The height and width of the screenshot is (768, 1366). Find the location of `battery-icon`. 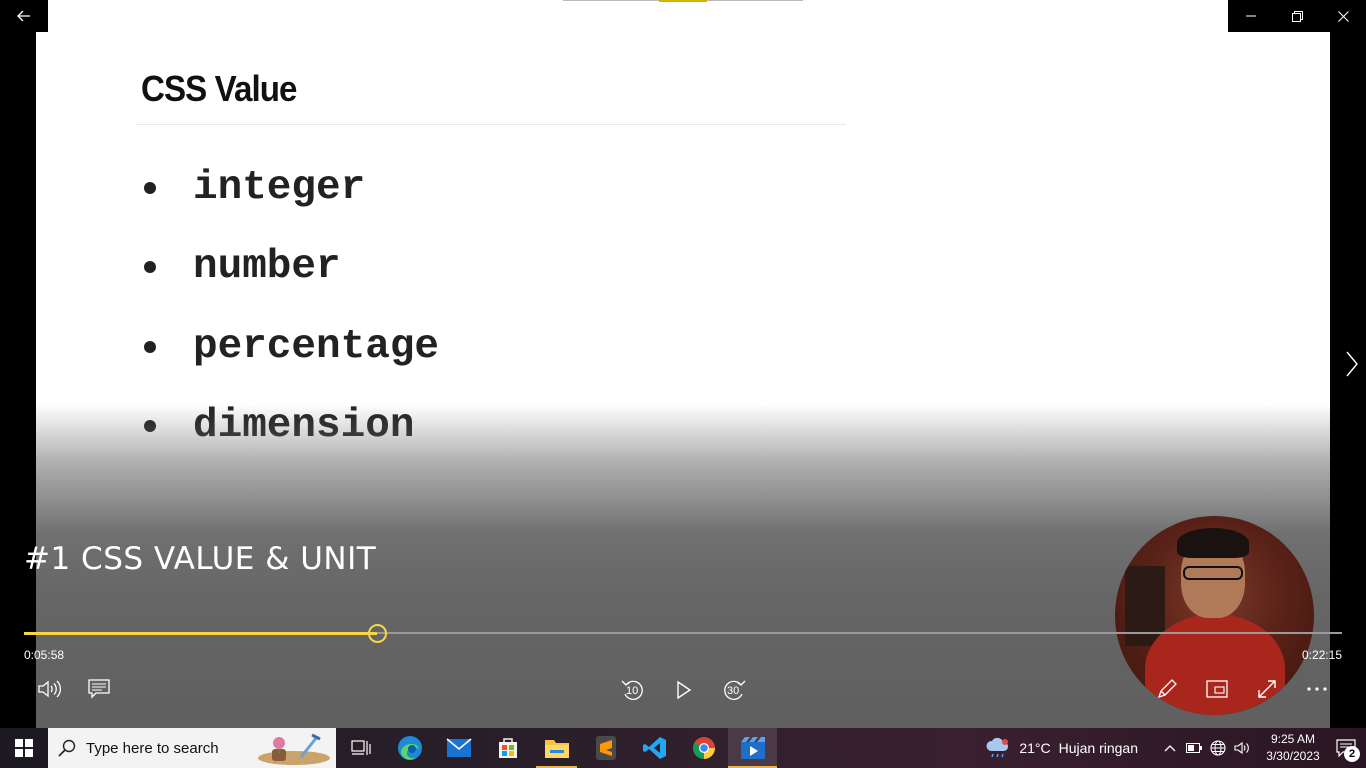

battery-icon is located at coordinates (1194, 748).